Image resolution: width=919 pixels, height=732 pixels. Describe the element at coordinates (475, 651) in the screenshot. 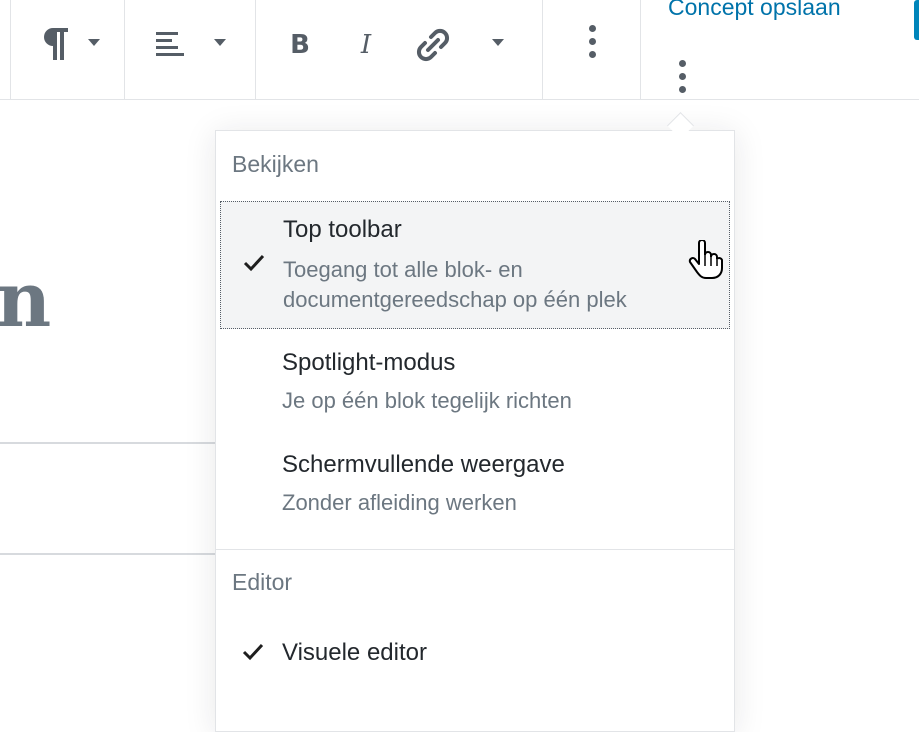

I see `menu-item-visual-editor: Visuele editor` at that location.